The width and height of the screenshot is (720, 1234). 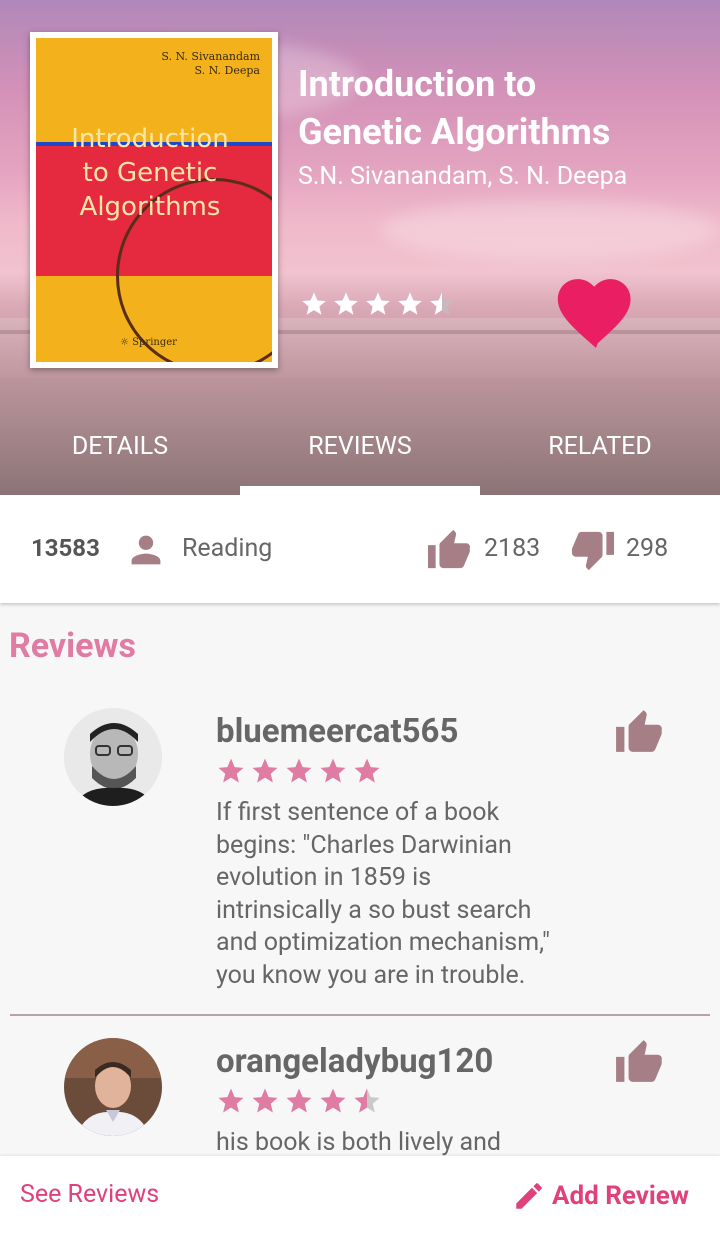 I want to click on book-authors: S.N. Sivanandam, S. N. Deepa, so click(x=463, y=176).